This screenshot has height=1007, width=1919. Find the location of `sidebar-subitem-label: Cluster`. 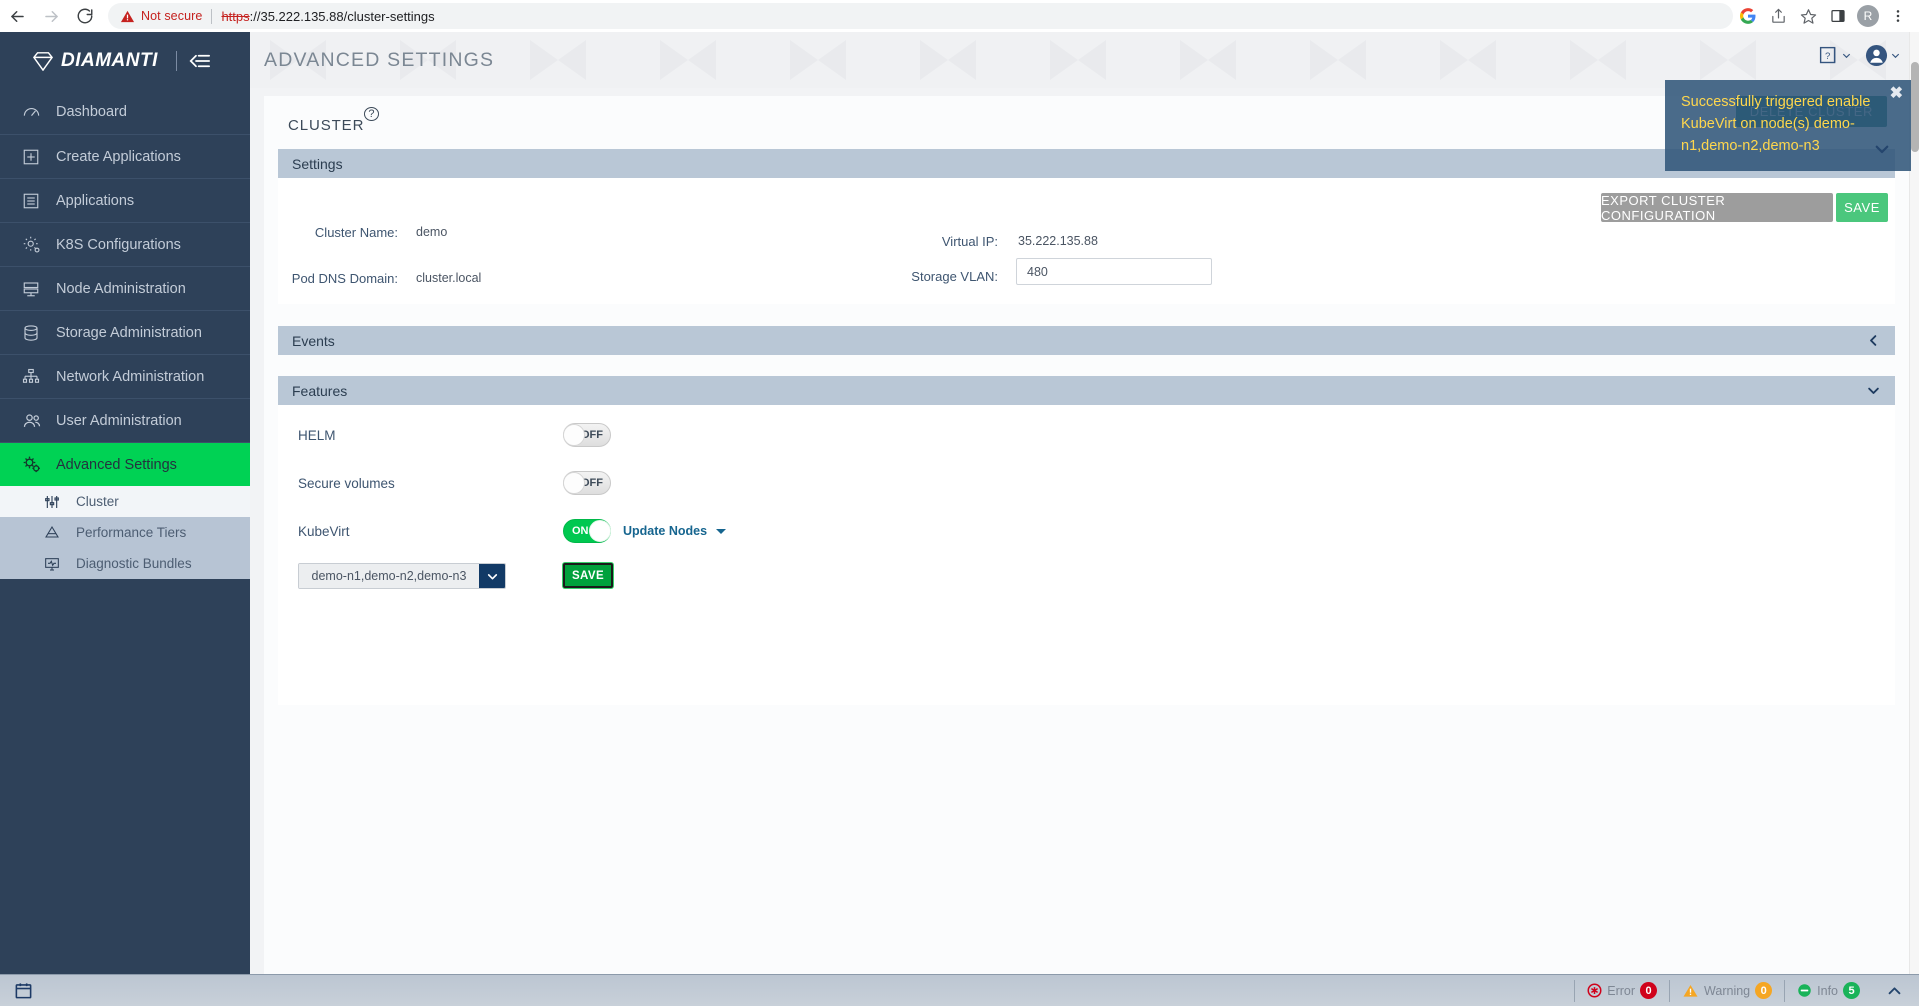

sidebar-subitem-label: Cluster is located at coordinates (97, 501).